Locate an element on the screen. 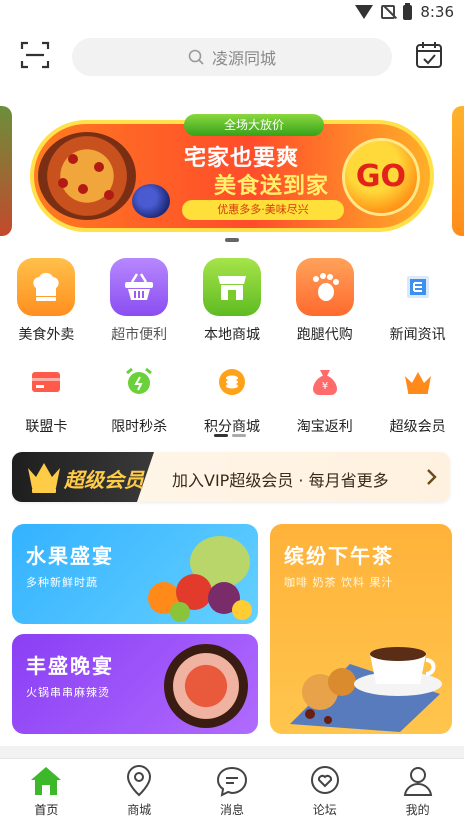 The width and height of the screenshot is (464, 824). nav-item-errand: 跑腿代购 is located at coordinates (324, 301).